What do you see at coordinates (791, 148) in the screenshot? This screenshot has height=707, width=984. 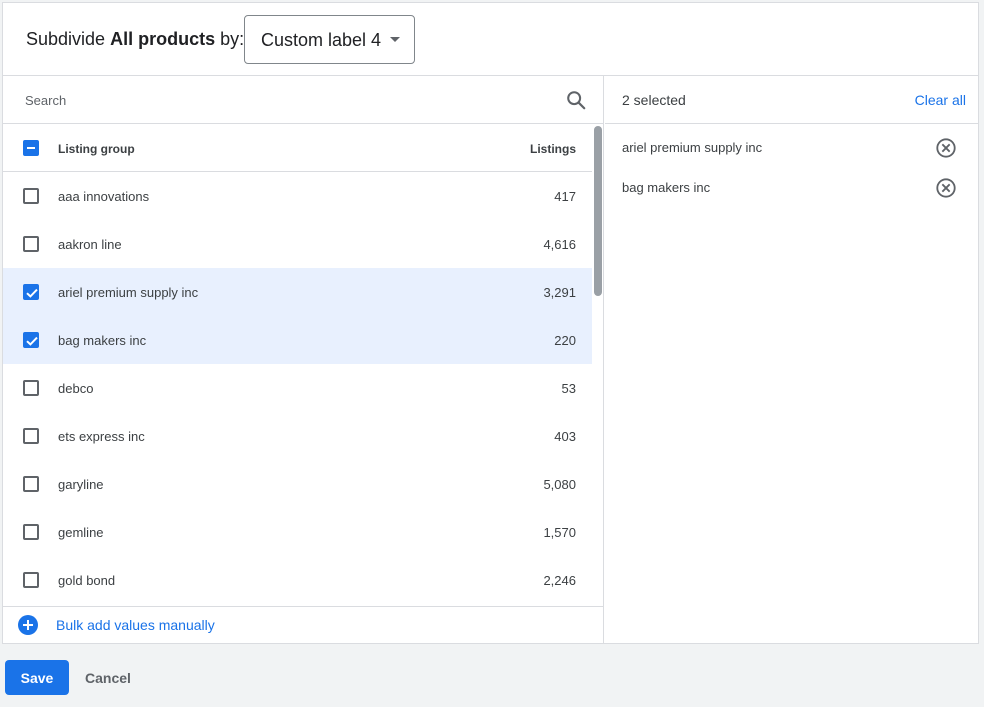 I see `selected-item: ariel premium supply inc` at bounding box center [791, 148].